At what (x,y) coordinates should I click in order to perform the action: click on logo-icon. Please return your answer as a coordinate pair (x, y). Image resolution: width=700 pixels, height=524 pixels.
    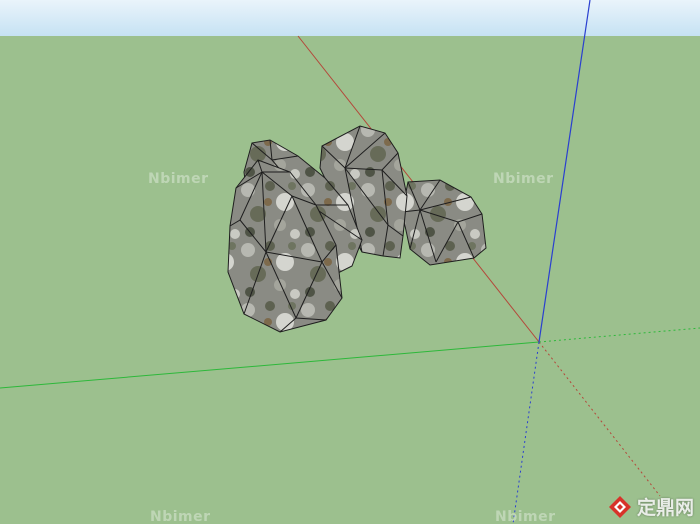
    Looking at the image, I should click on (619, 506).